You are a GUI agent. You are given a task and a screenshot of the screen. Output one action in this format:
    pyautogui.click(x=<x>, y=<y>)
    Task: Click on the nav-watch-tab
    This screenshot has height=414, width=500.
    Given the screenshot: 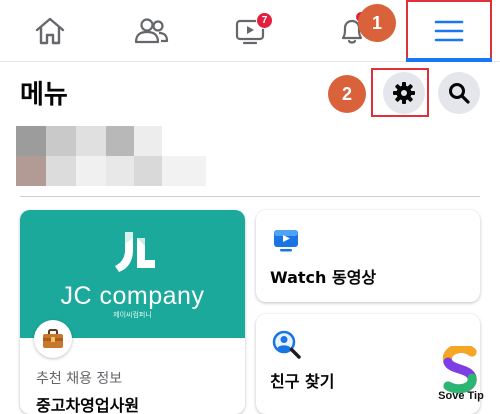 What is the action you would take?
    pyautogui.click(x=250, y=31)
    